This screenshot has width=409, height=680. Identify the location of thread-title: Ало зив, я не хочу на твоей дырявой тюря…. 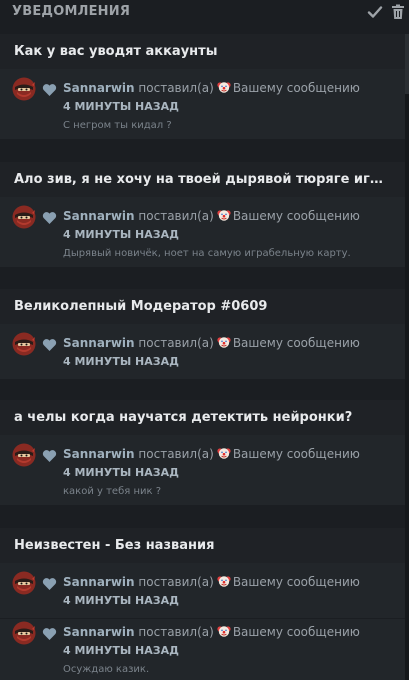
(202, 179).